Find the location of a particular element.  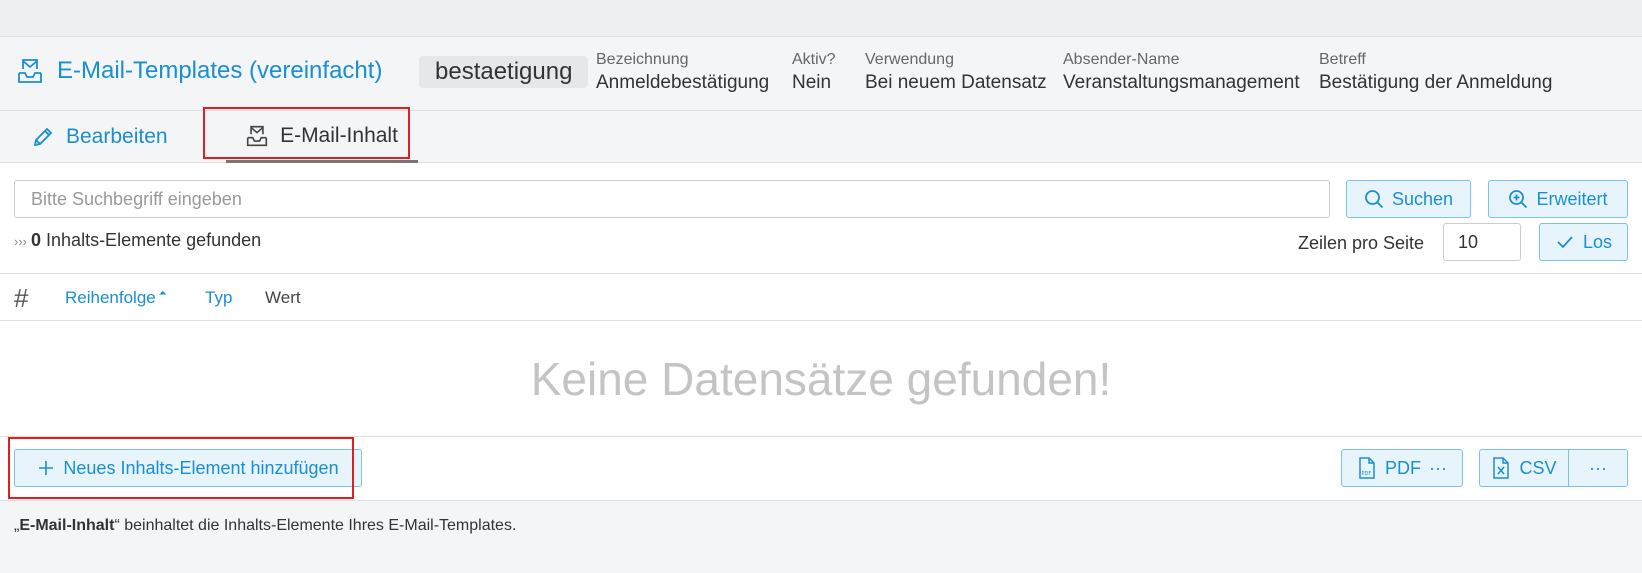

button-label: PDF is located at coordinates (1403, 467).